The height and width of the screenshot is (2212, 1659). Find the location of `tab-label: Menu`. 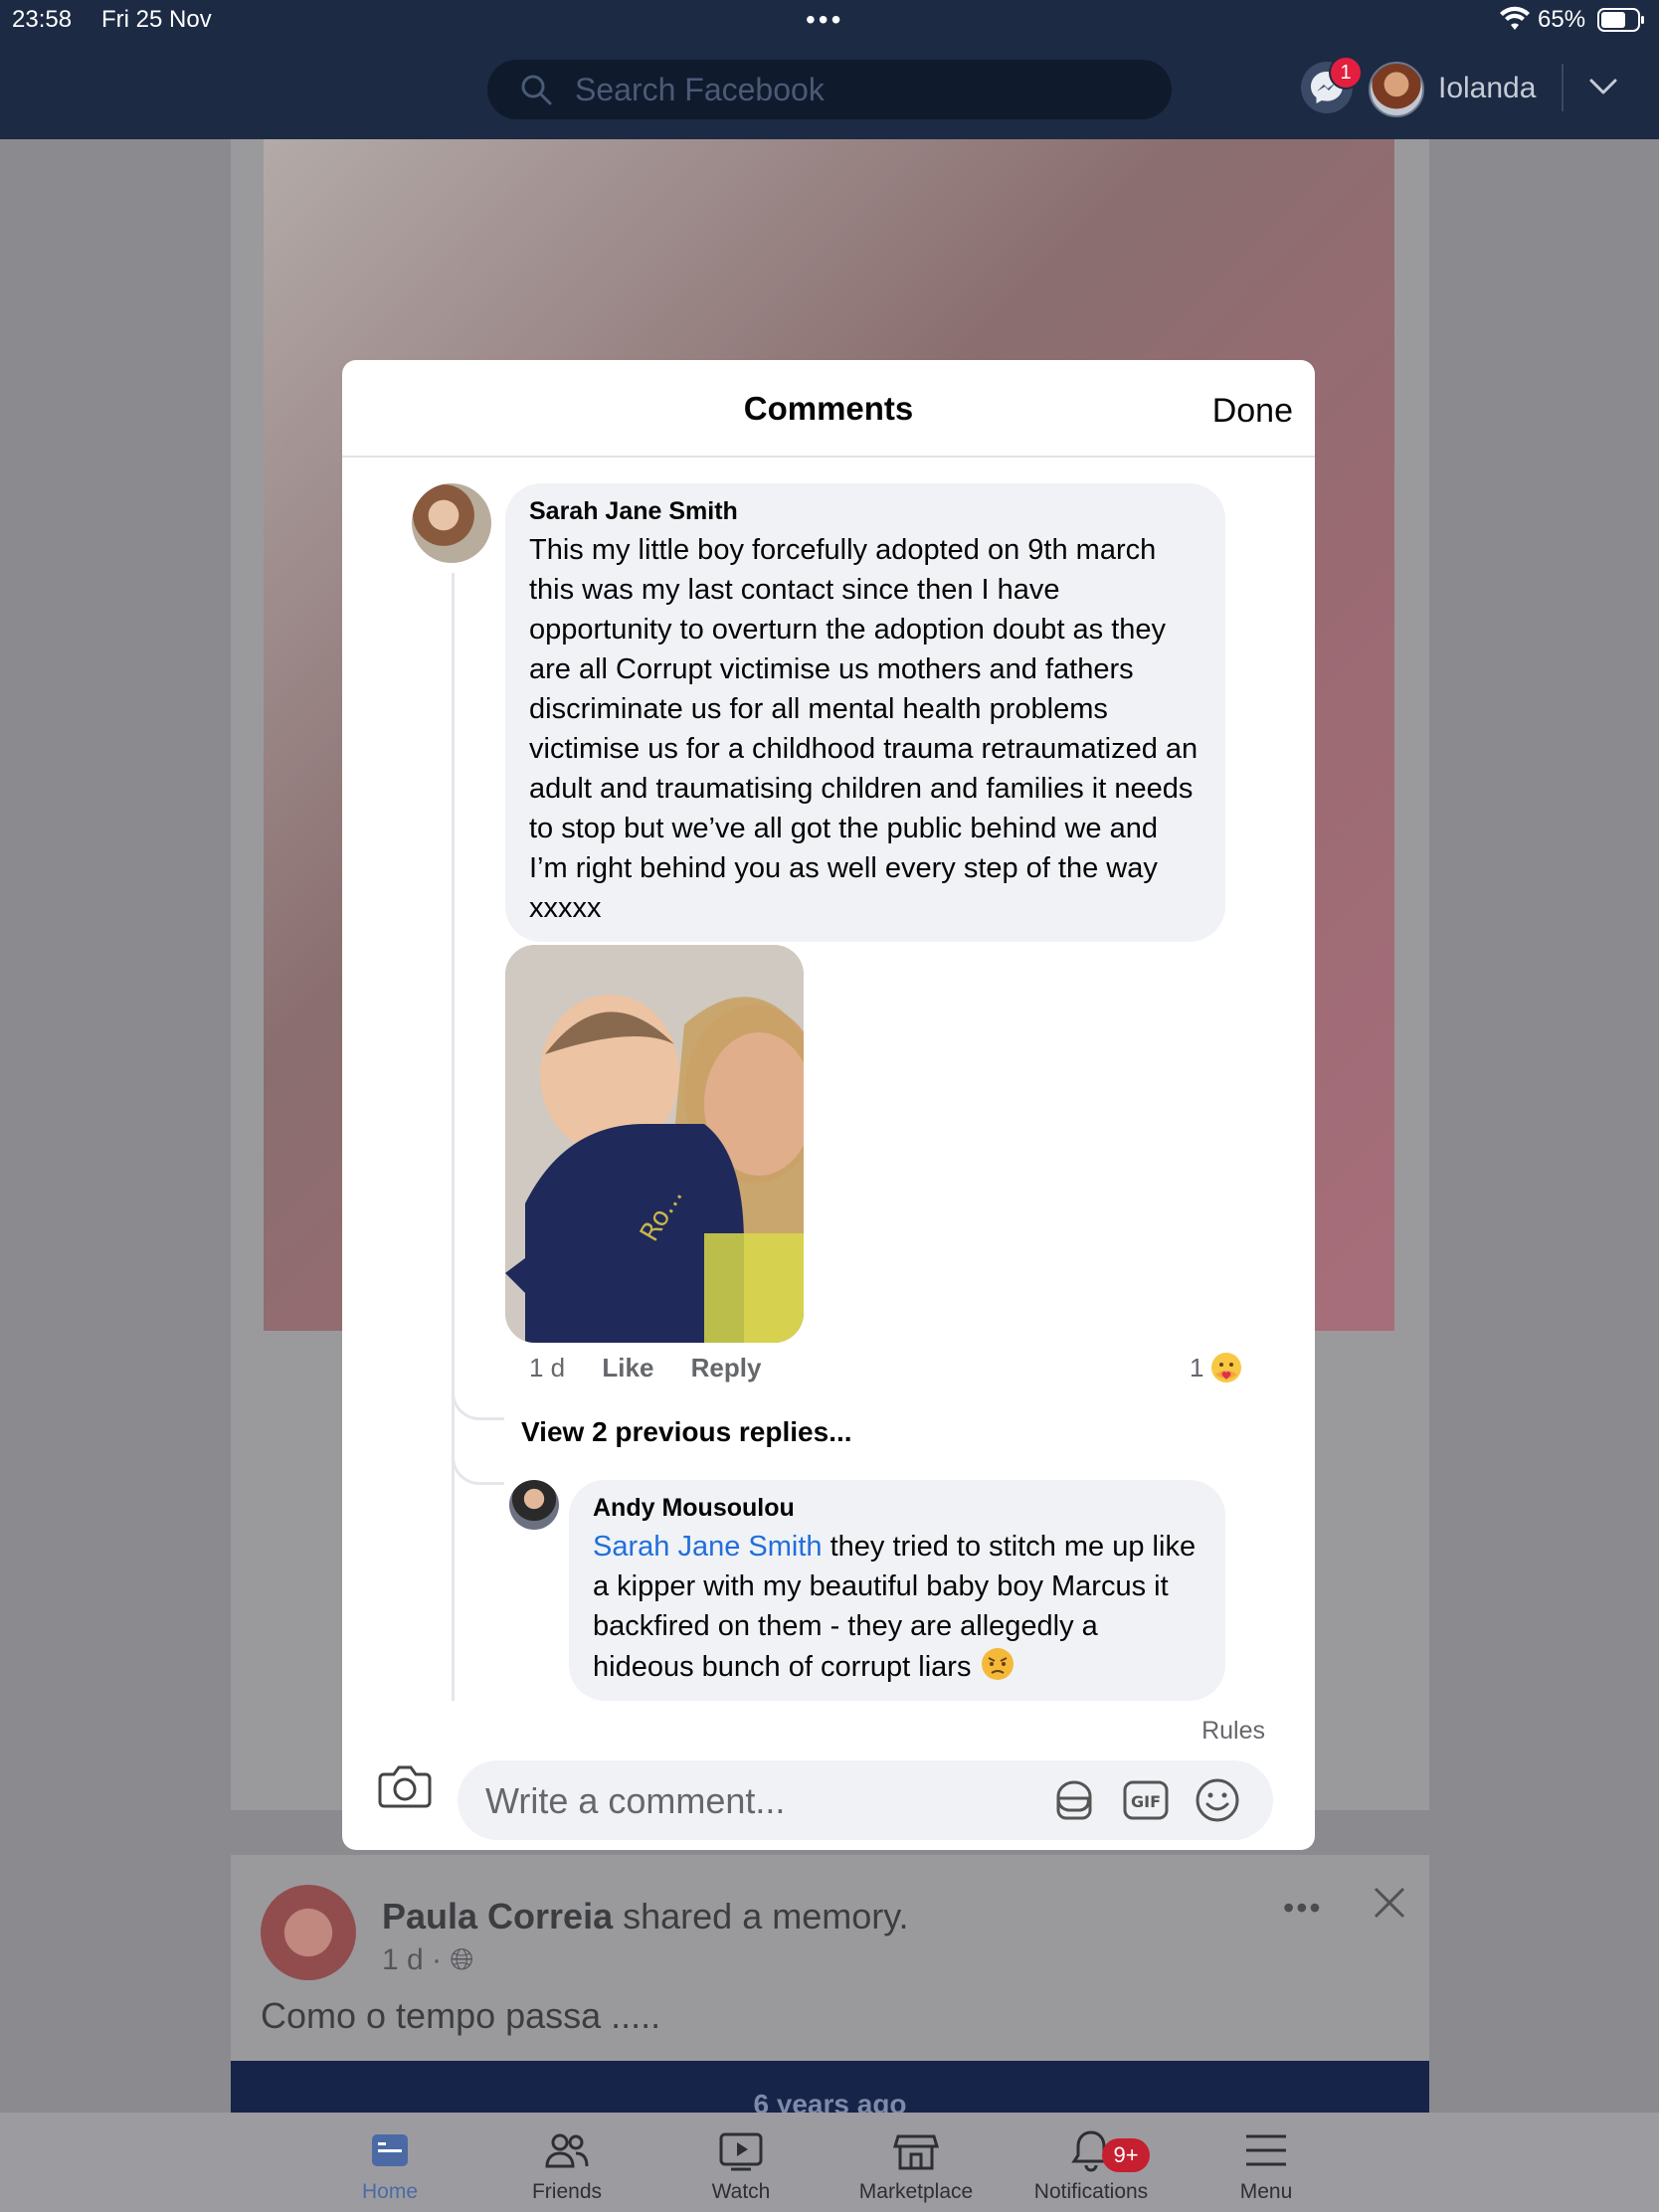

tab-label: Menu is located at coordinates (1266, 2191).